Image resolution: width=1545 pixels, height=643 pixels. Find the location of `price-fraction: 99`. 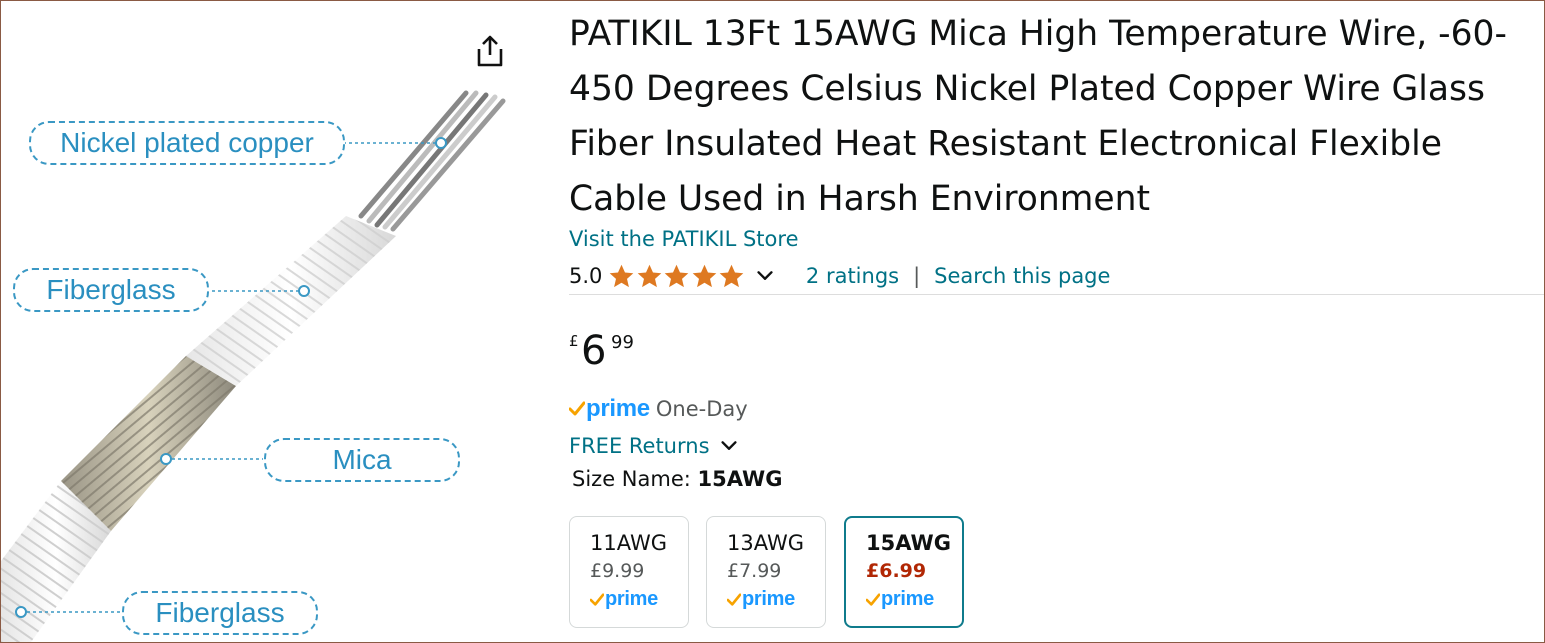

price-fraction: 99 is located at coordinates (622, 342).